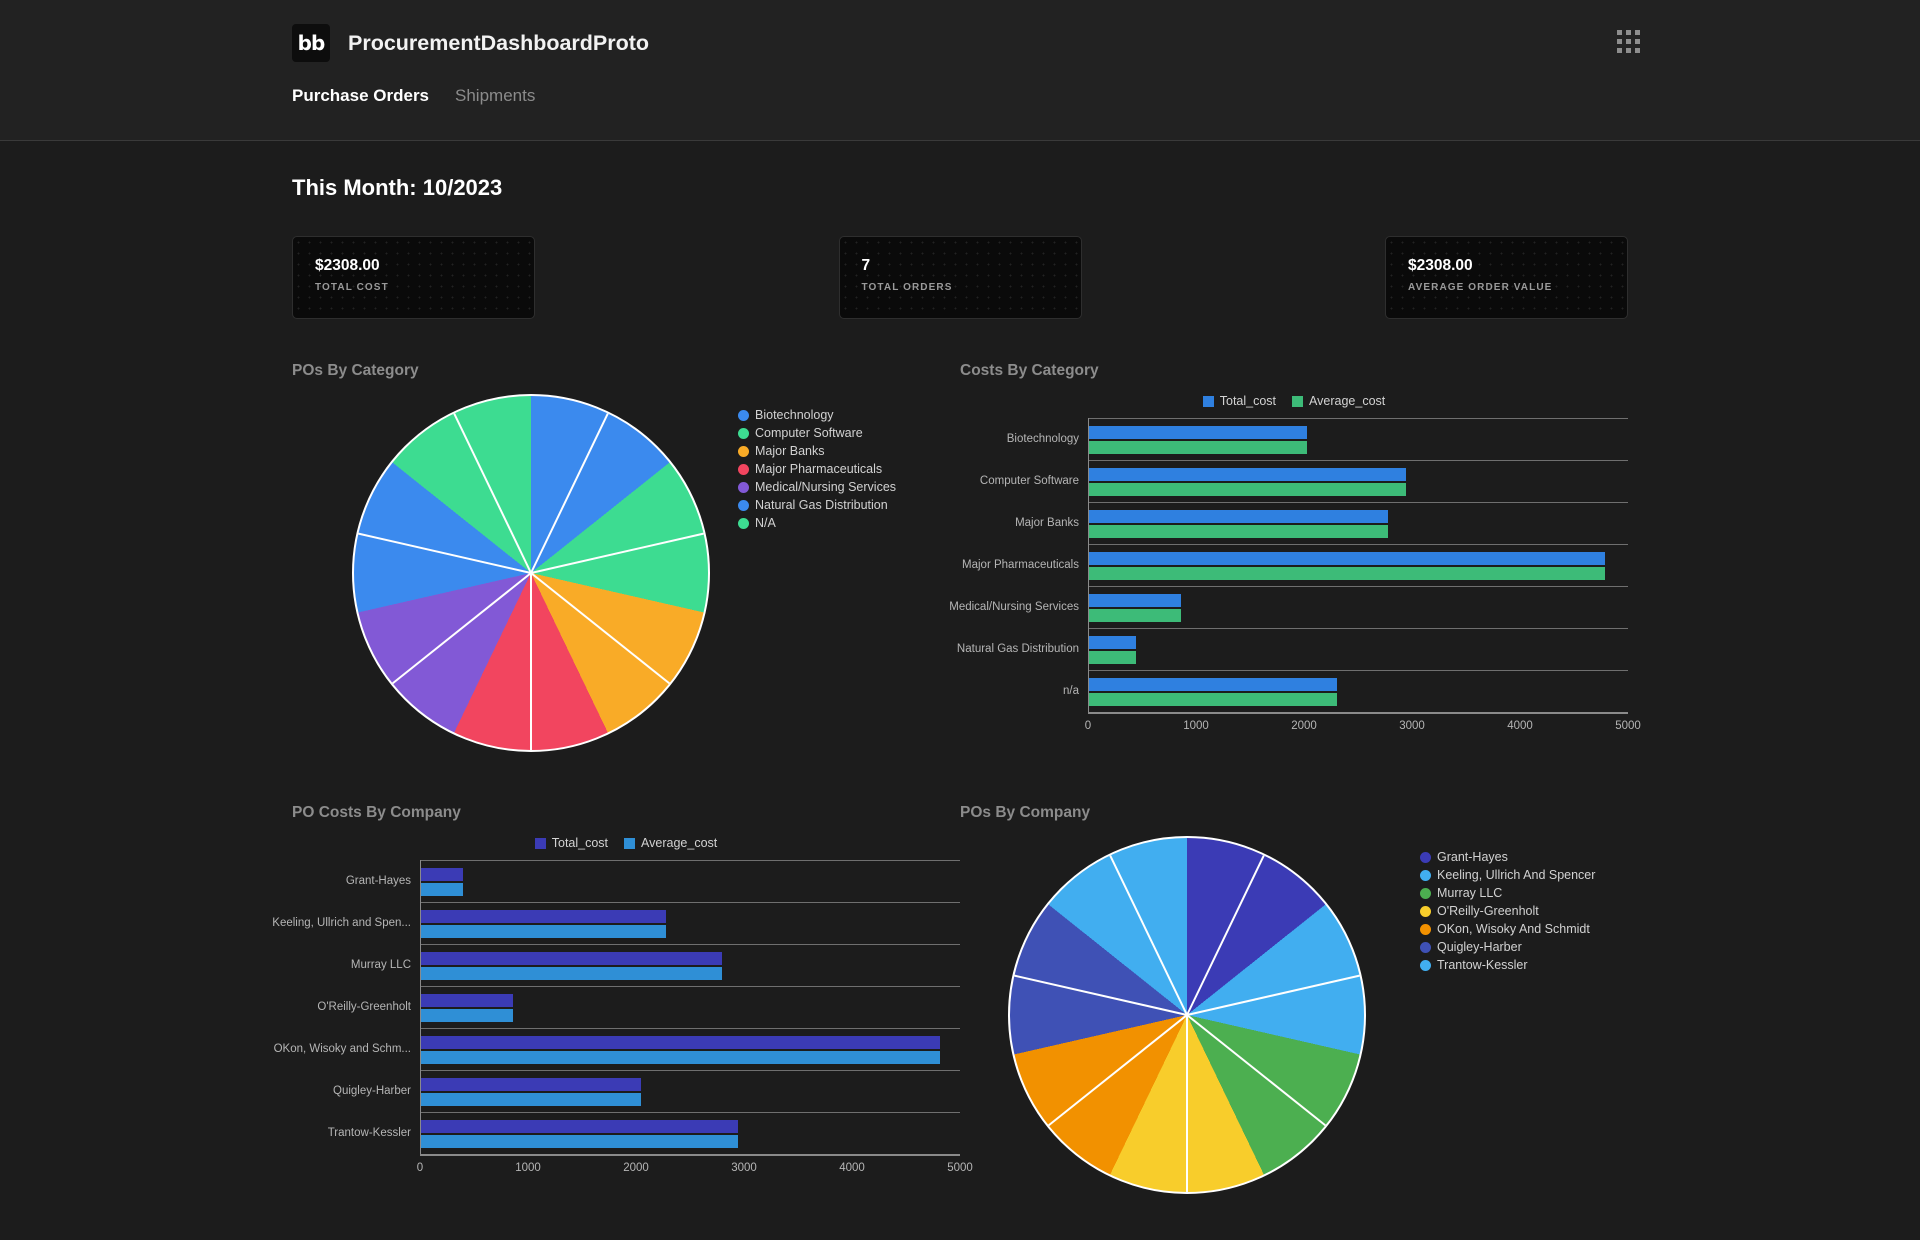 This screenshot has height=1240, width=1920. Describe the element at coordinates (907, 287) in the screenshot. I see `stat-label: TOTAL ORDERS` at that location.